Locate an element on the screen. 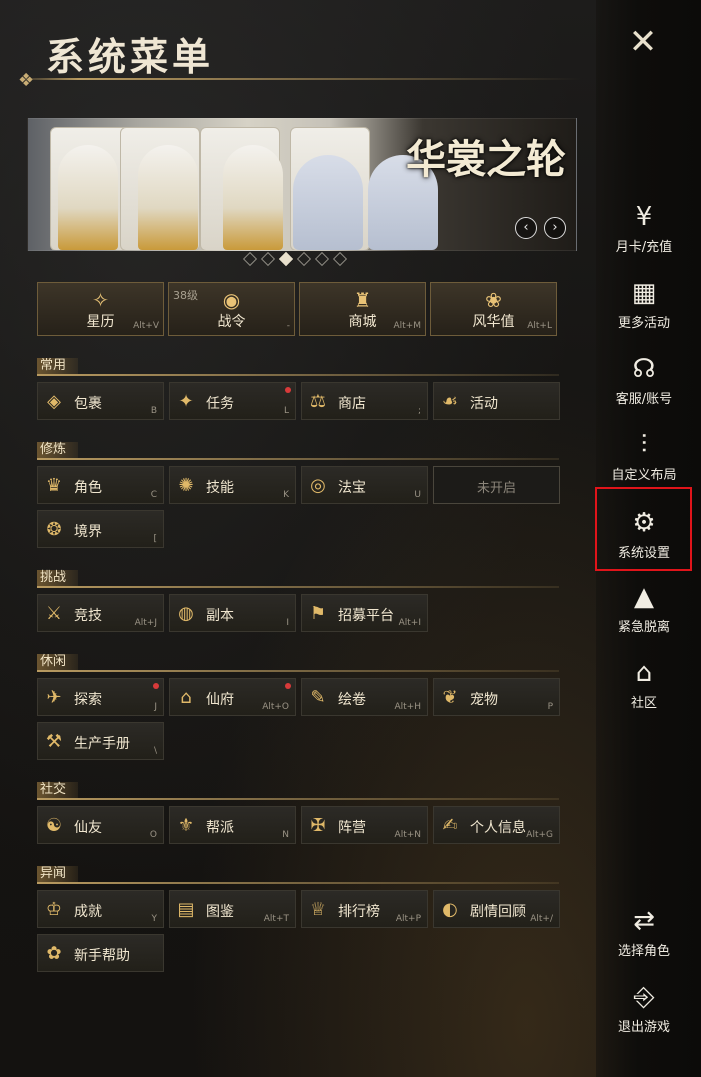 The image size is (701, 1077). realm-icon: ❂ is located at coordinates (54, 529).